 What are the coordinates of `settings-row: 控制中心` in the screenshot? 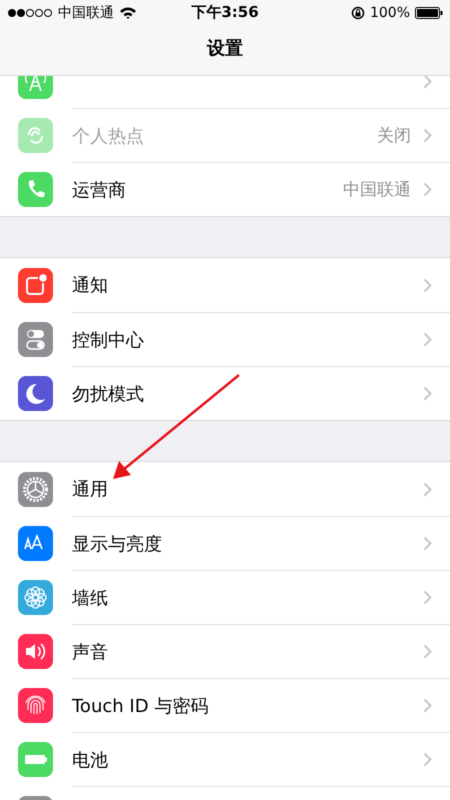 It's located at (225, 339).